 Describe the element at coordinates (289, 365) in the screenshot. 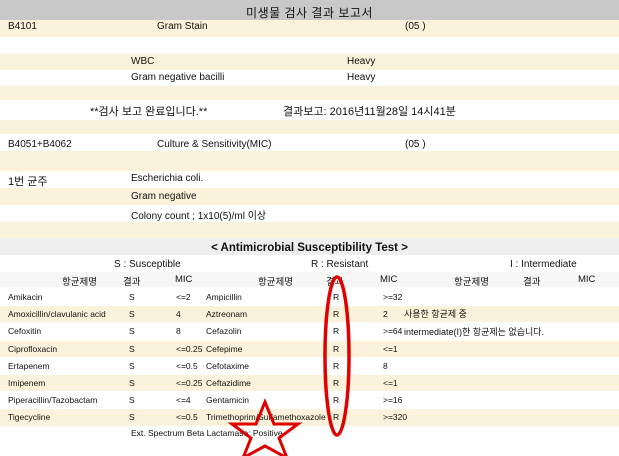

I see `annotation-overlay` at that location.